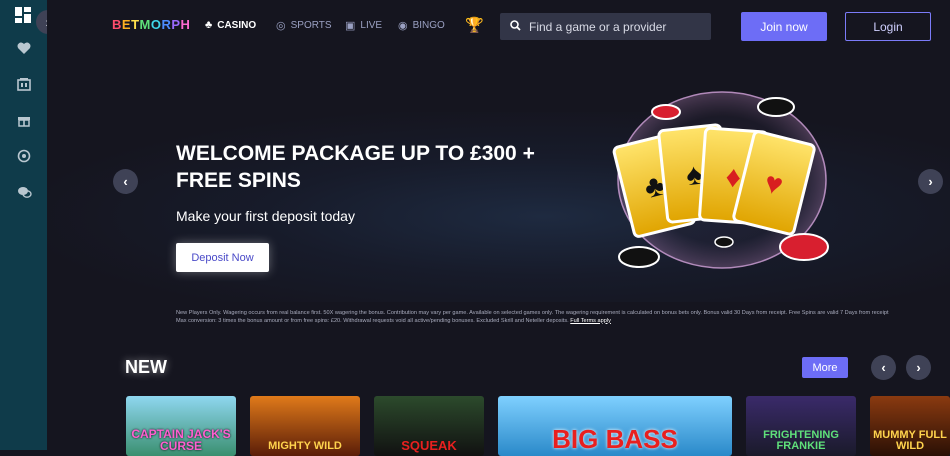  Describe the element at coordinates (281, 26) in the screenshot. I see `ball-icon: ◎` at that location.